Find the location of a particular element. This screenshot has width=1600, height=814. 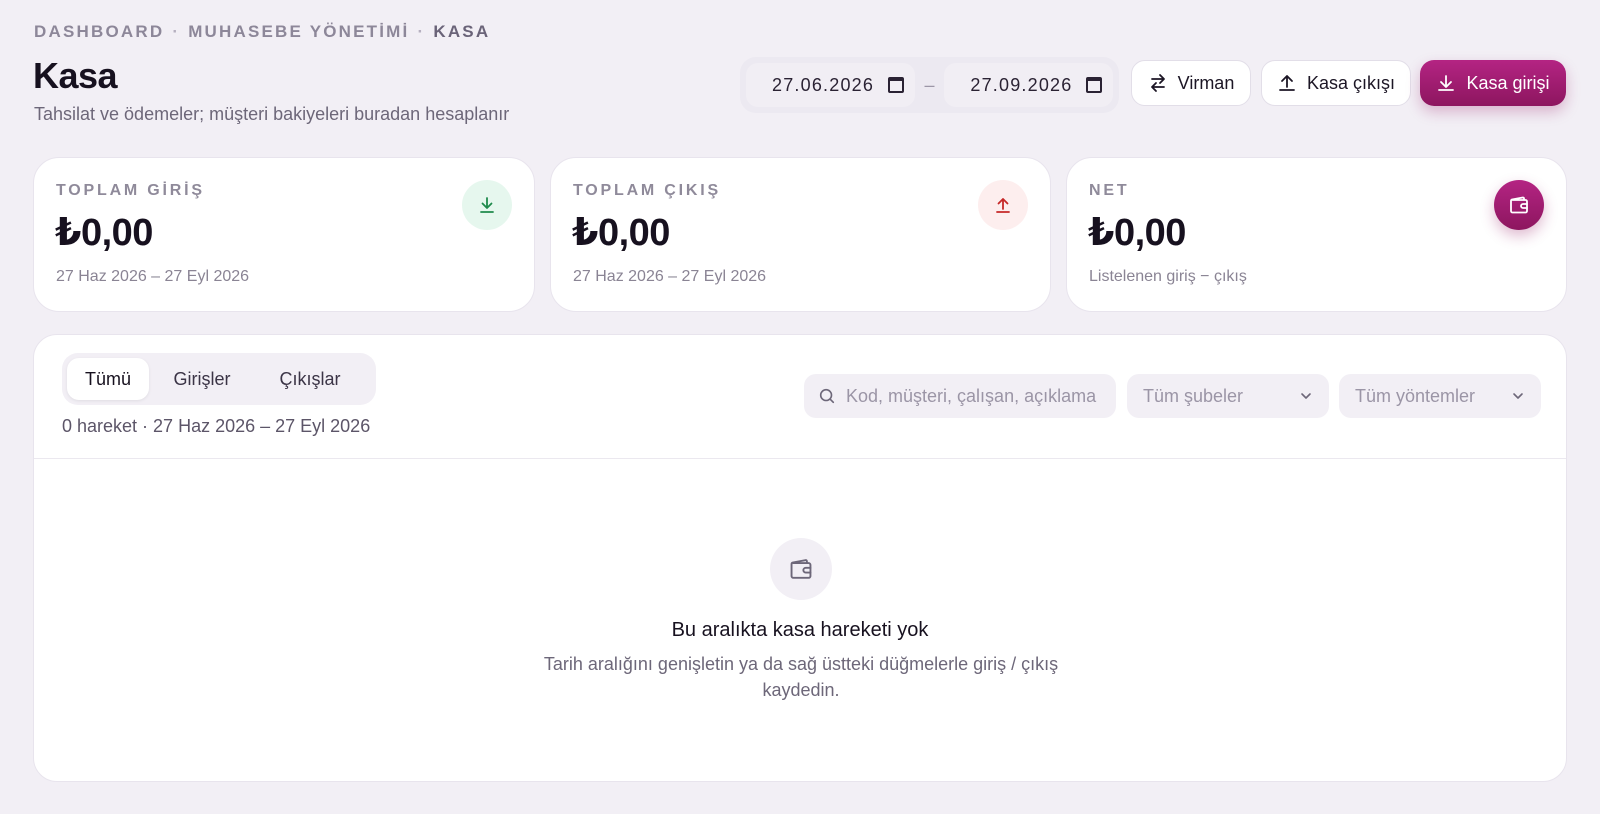

tab-entries: Girişler is located at coordinates (202, 379).